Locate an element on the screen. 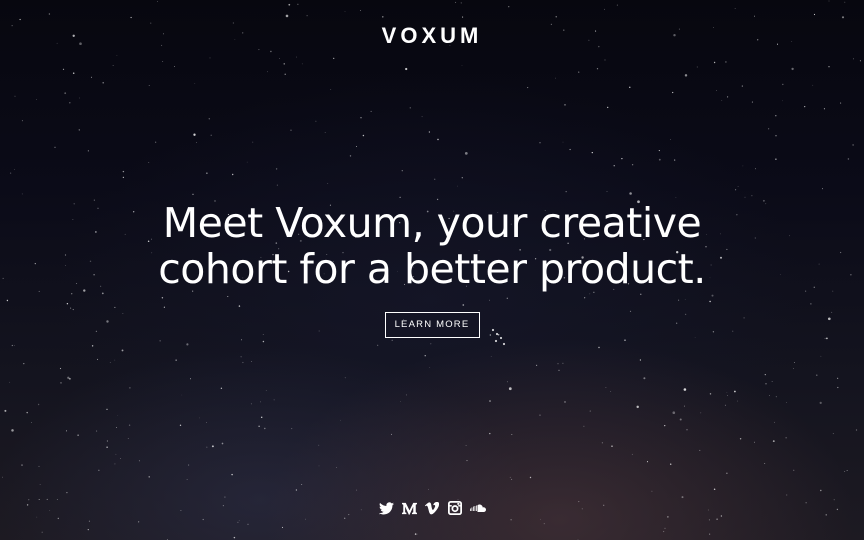 This screenshot has width=864, height=540. headline-line-2: cohort for a better product. is located at coordinates (432, 269).